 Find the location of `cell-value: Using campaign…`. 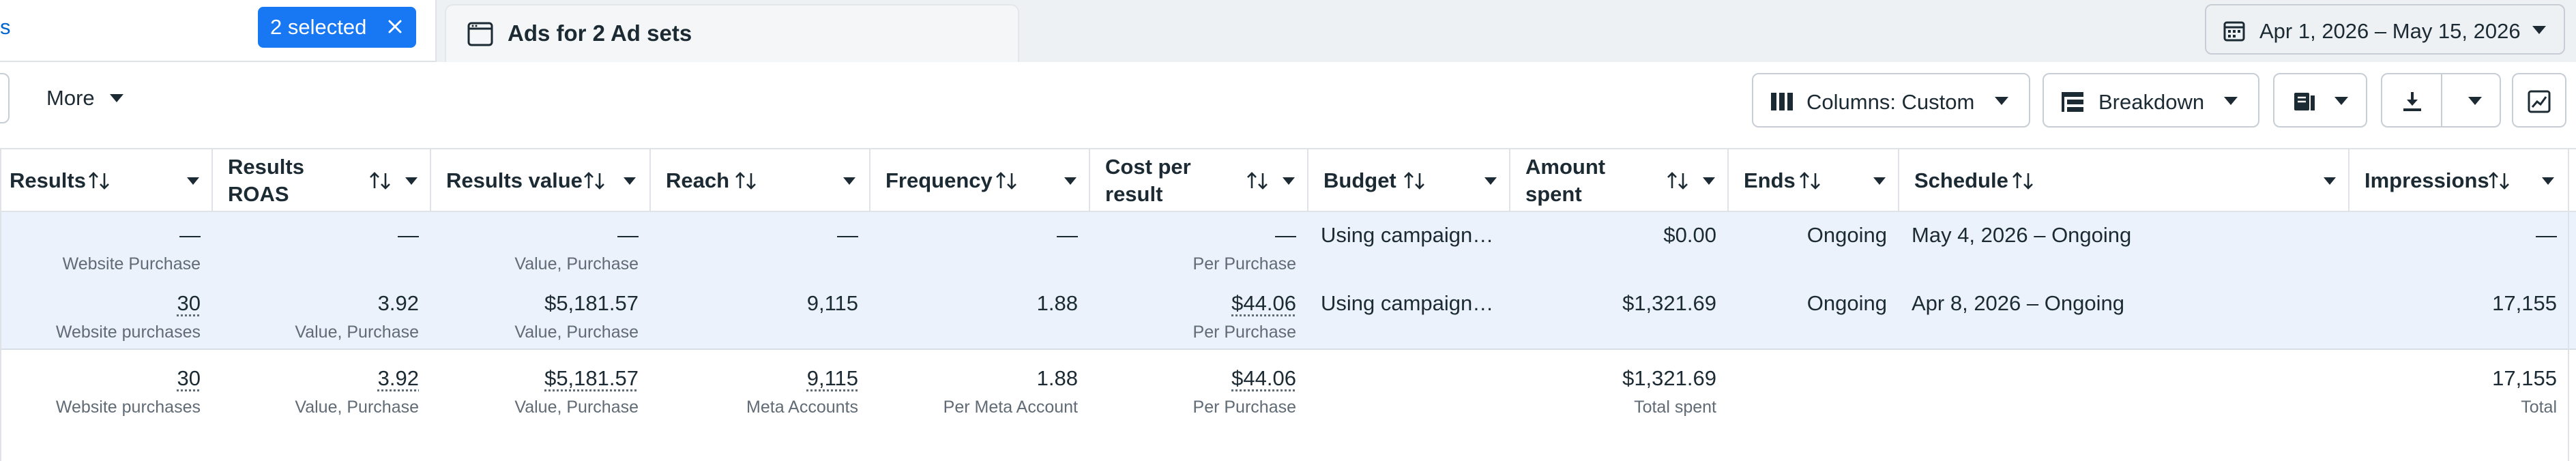

cell-value: Using campaign… is located at coordinates (1407, 235).